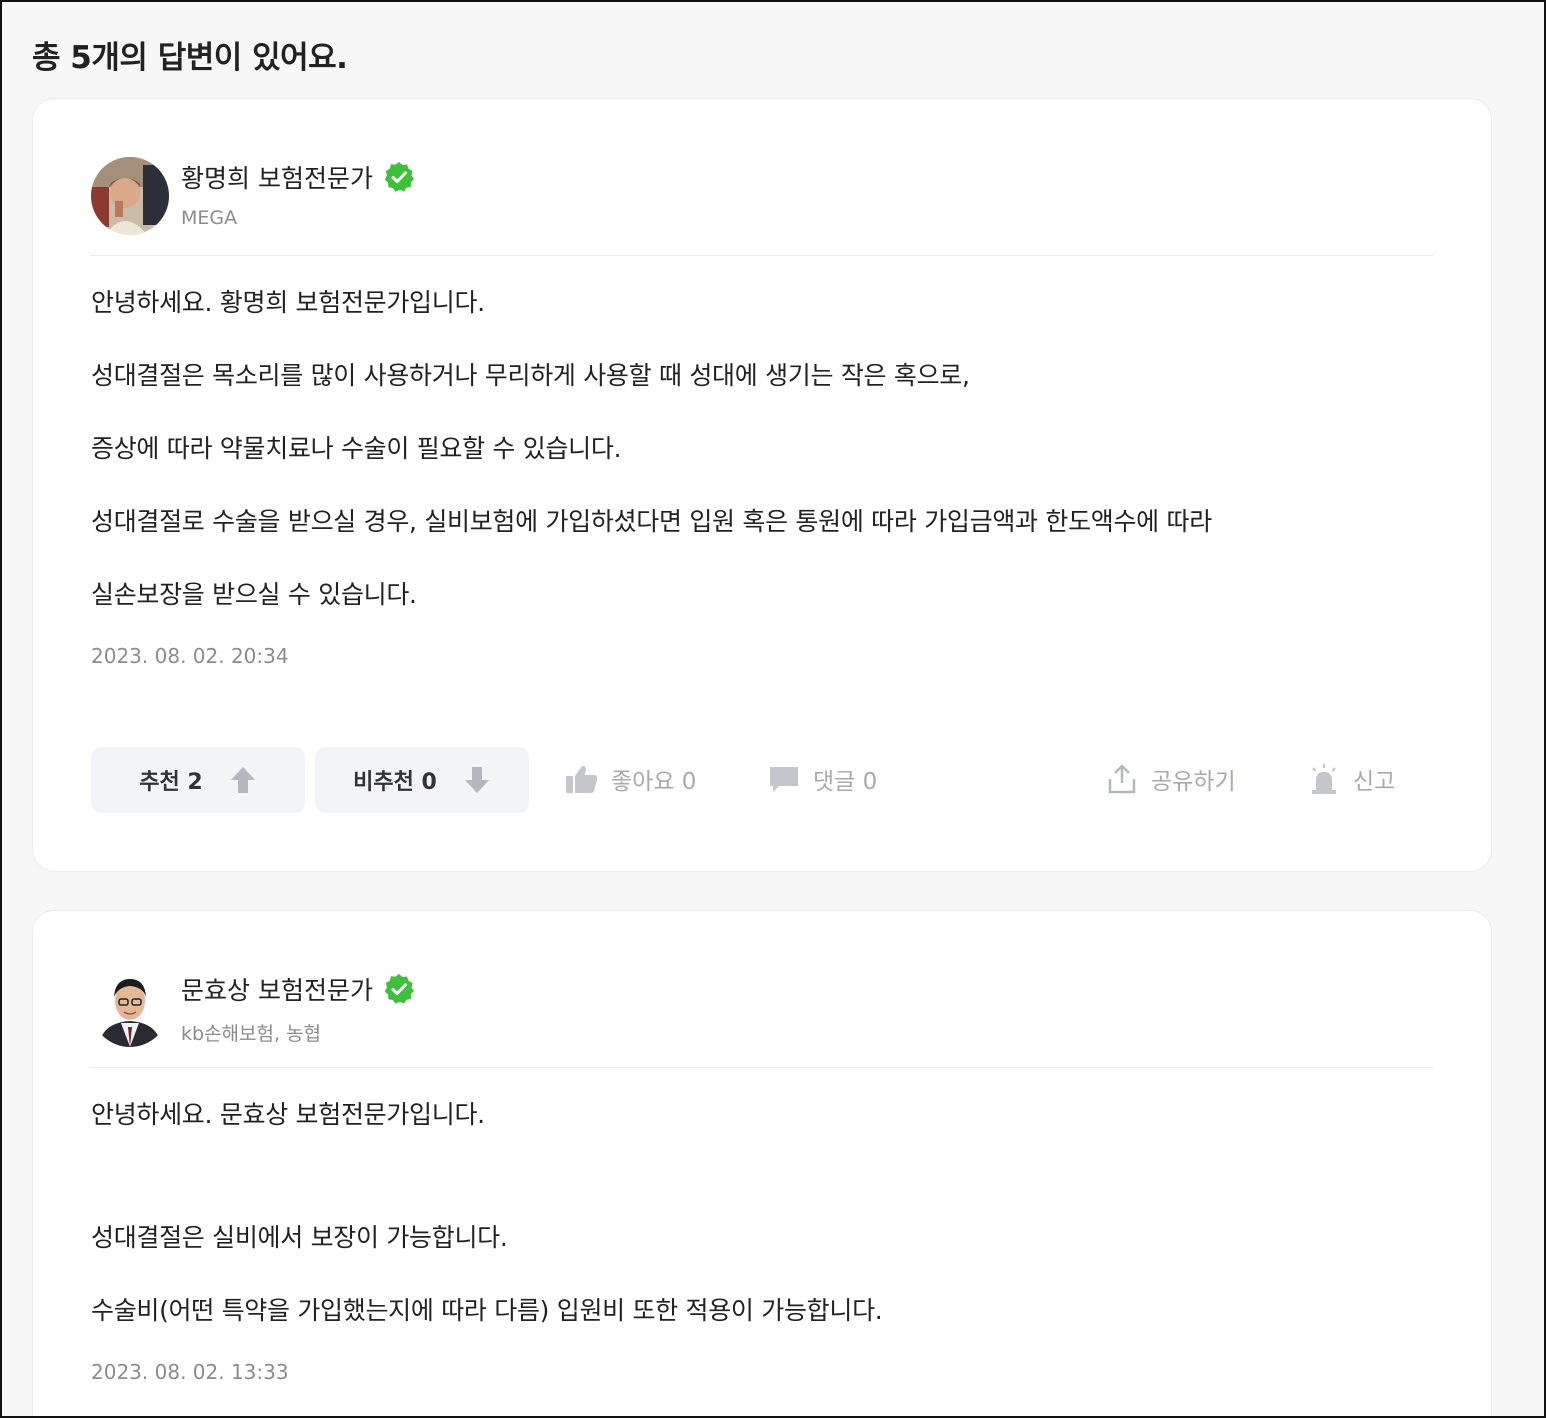  What do you see at coordinates (1374, 782) in the screenshot?
I see `report-label: 신고` at bounding box center [1374, 782].